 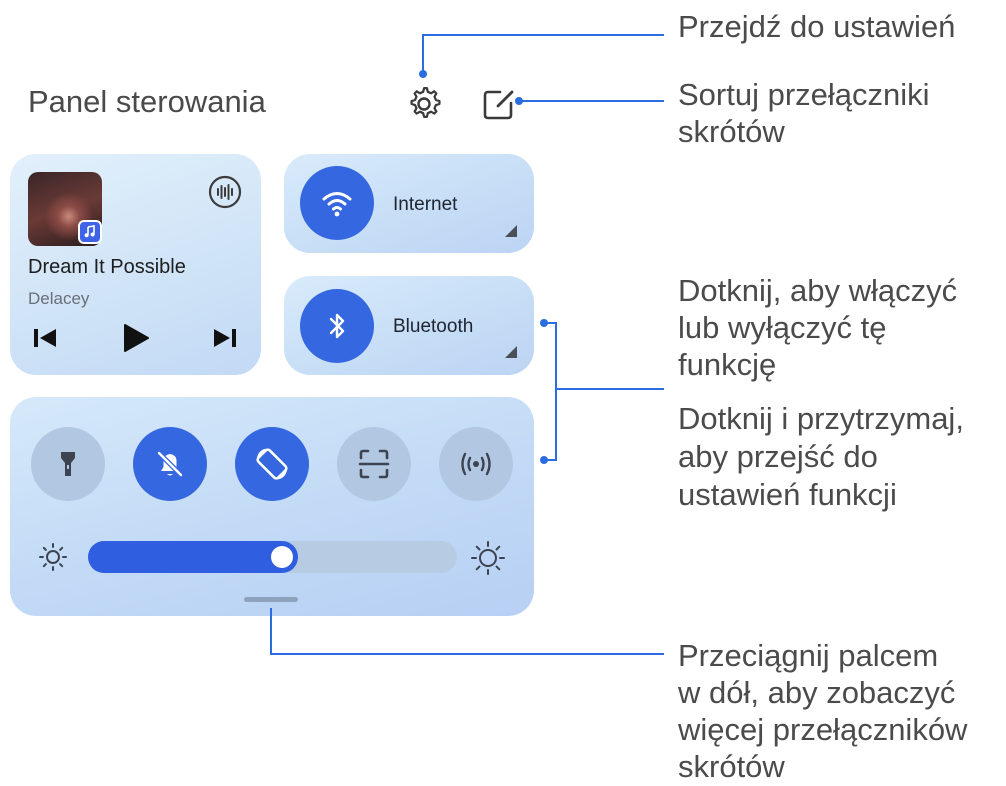 I want to click on song-artist: Delacey, so click(x=59, y=298).